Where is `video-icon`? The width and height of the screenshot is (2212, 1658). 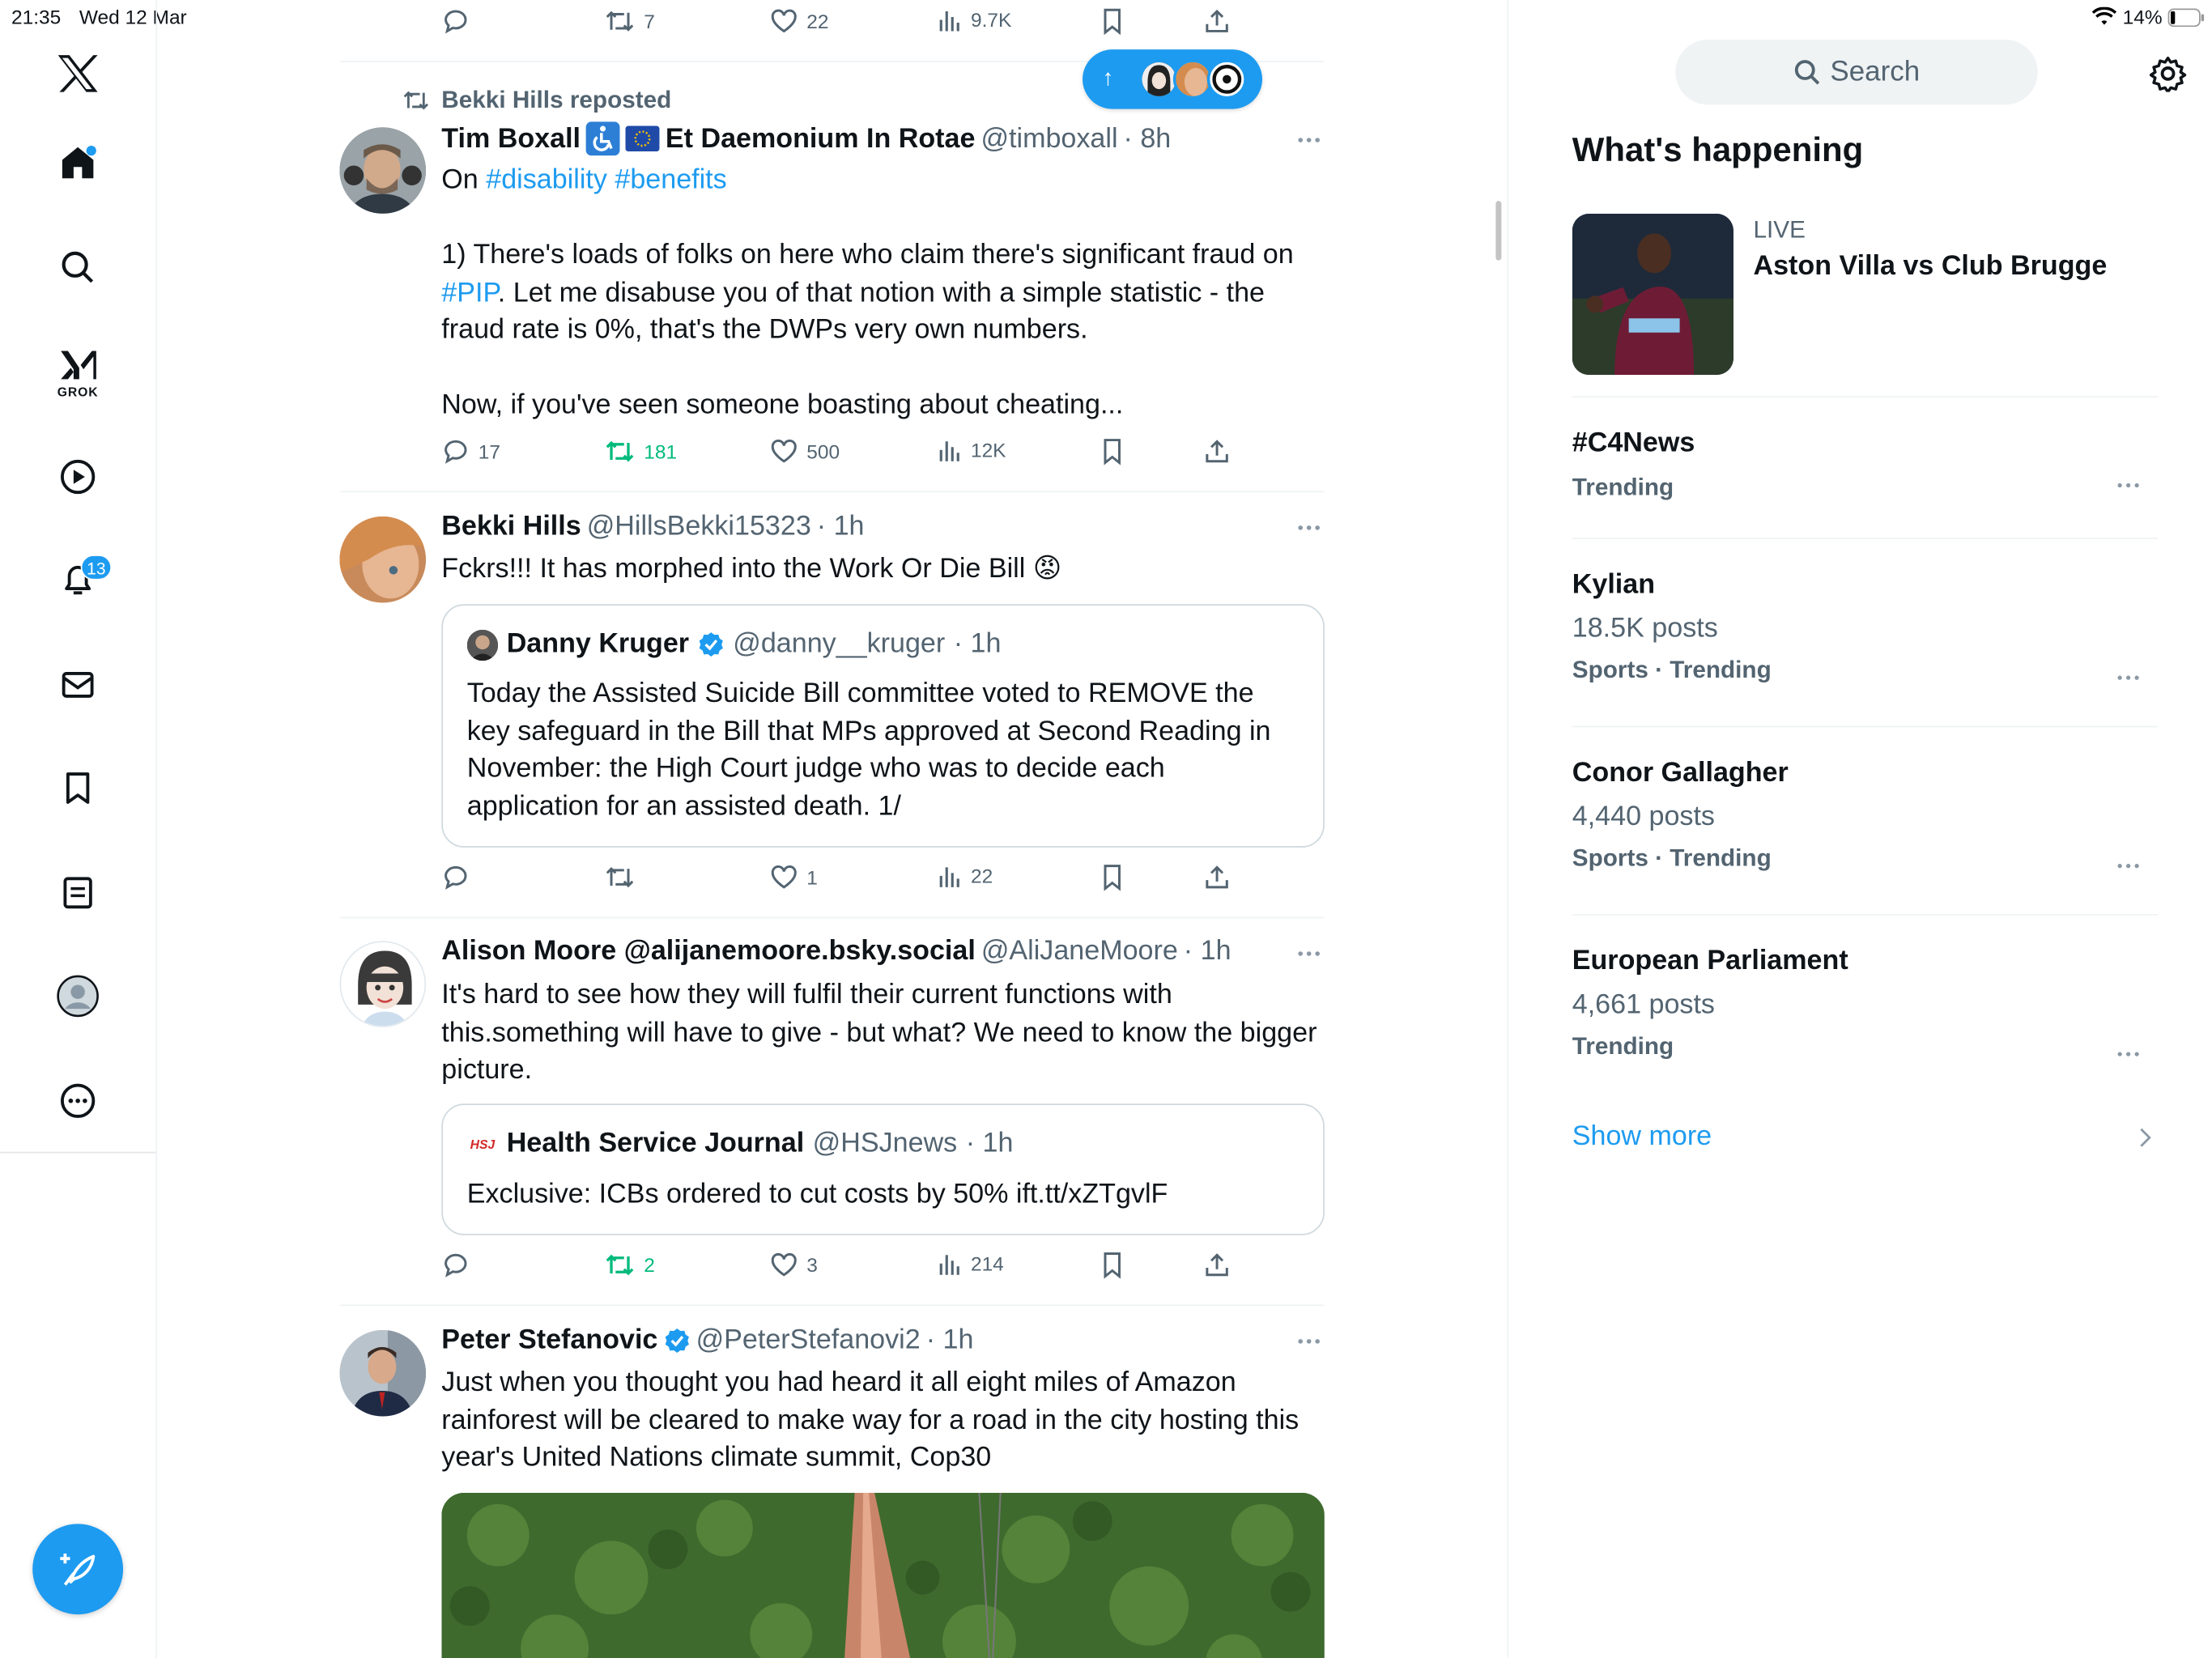
video-icon is located at coordinates (78, 477).